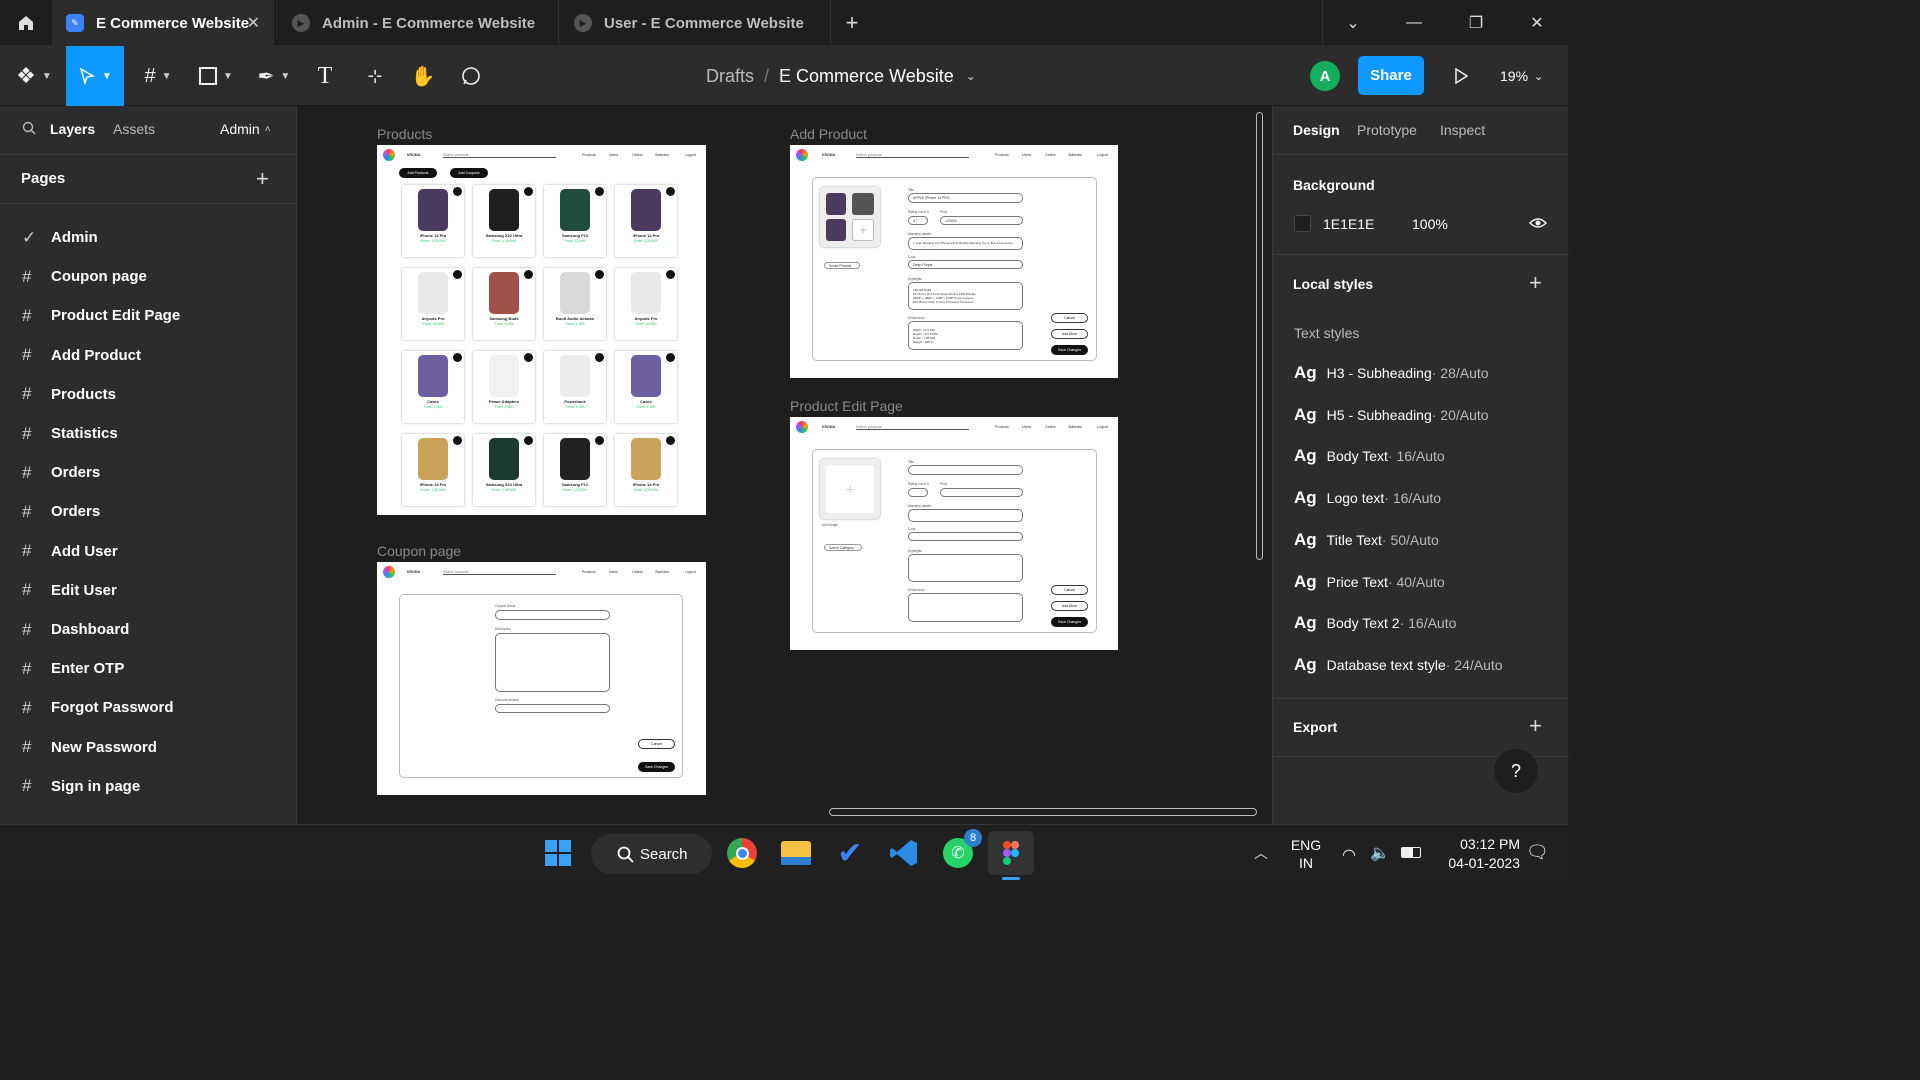 The height and width of the screenshot is (1080, 1920). Describe the element at coordinates (148, 433) in the screenshot. I see `page-item: # Statistics` at that location.